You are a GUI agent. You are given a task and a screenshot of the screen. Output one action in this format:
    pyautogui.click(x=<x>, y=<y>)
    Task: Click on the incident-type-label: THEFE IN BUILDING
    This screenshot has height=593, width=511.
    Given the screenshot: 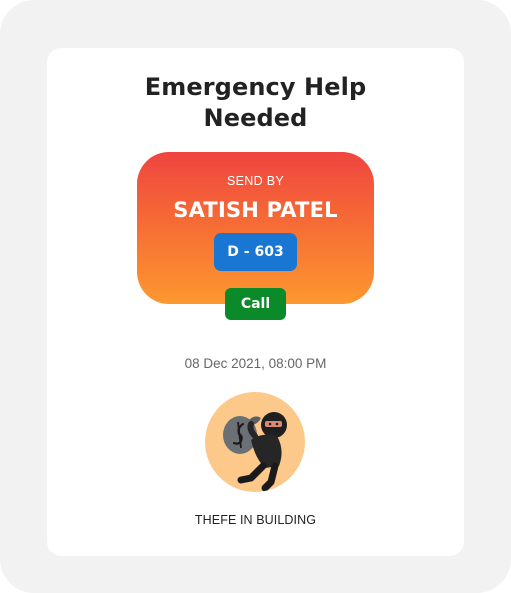 What is the action you would take?
    pyautogui.click(x=255, y=520)
    